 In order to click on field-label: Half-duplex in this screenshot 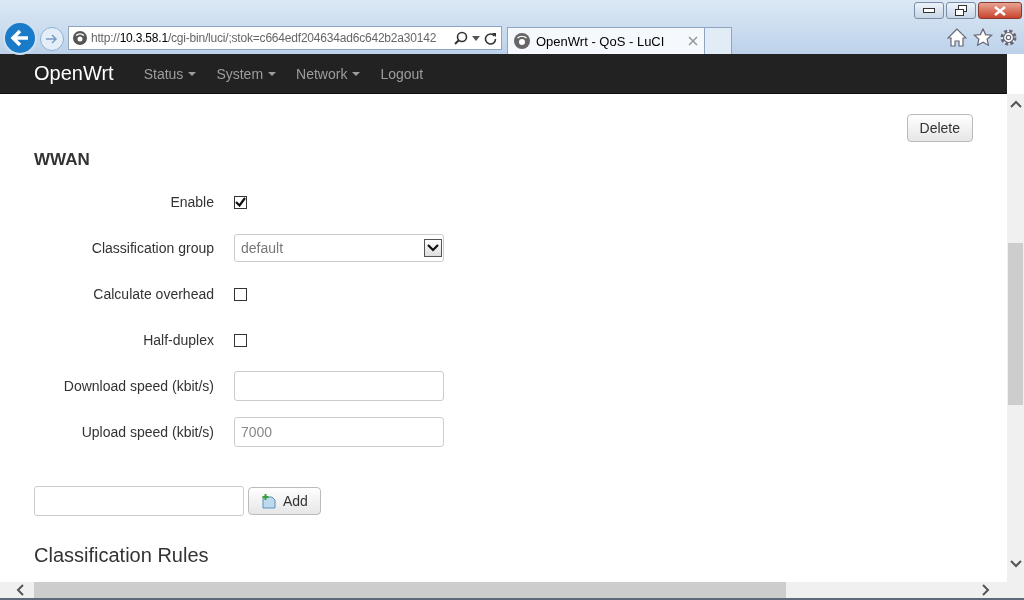, I will do `click(178, 340)`.